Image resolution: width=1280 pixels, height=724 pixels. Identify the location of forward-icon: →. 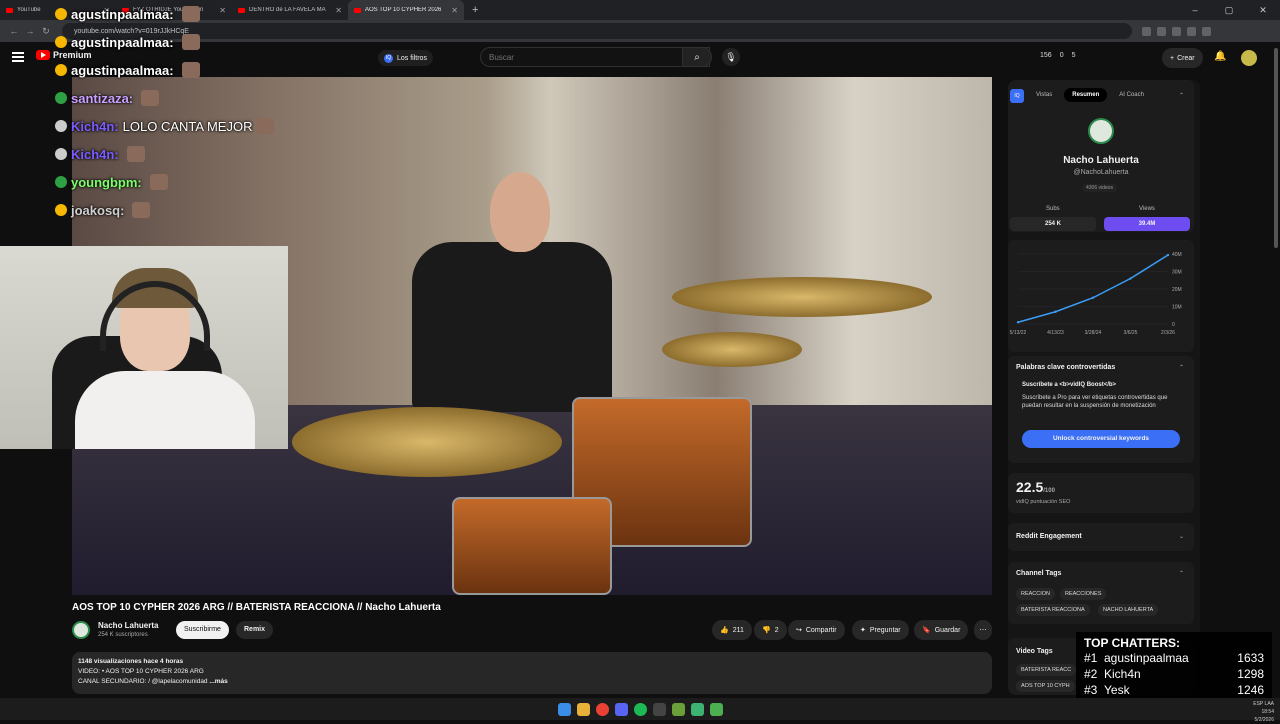
(30, 31).